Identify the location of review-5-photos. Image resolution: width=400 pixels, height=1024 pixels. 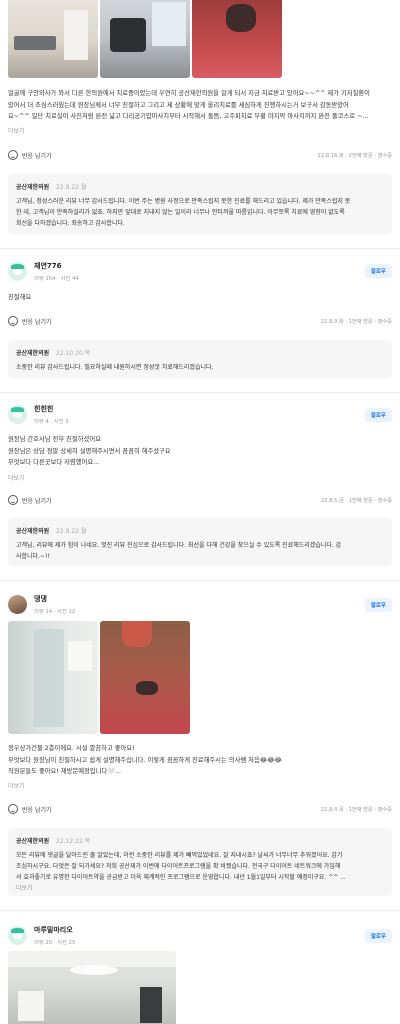
(92, 987).